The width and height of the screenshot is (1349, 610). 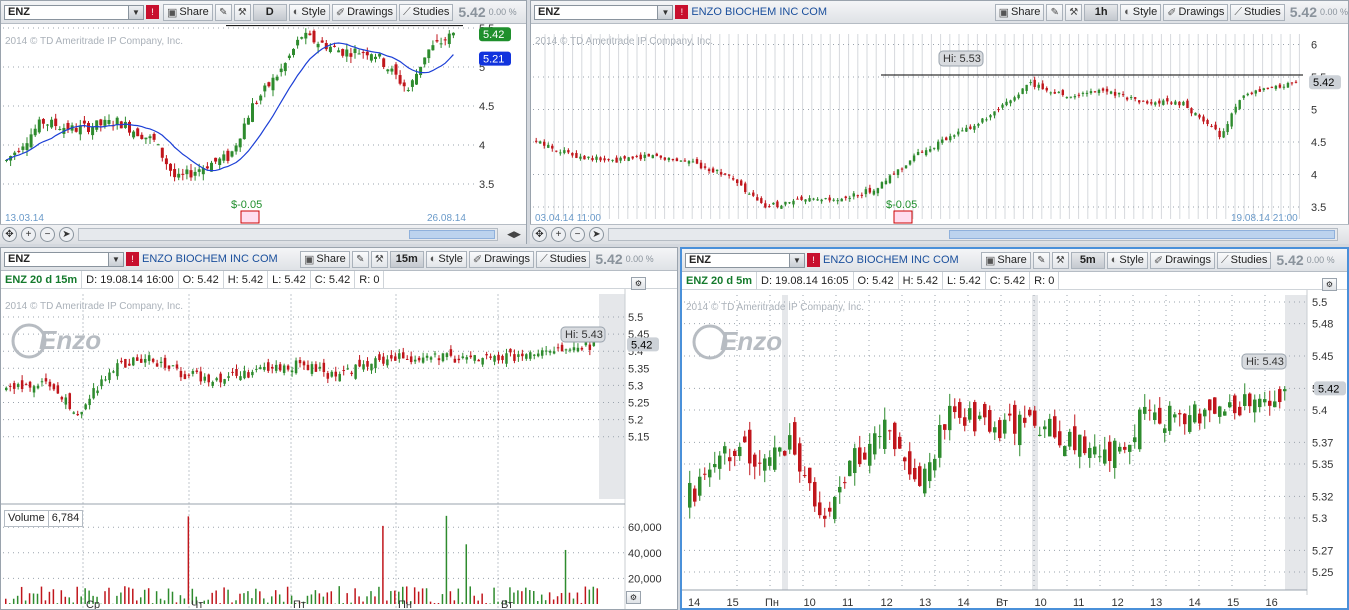 What do you see at coordinates (633, 597) in the screenshot?
I see `settings-icon: ⚙` at bounding box center [633, 597].